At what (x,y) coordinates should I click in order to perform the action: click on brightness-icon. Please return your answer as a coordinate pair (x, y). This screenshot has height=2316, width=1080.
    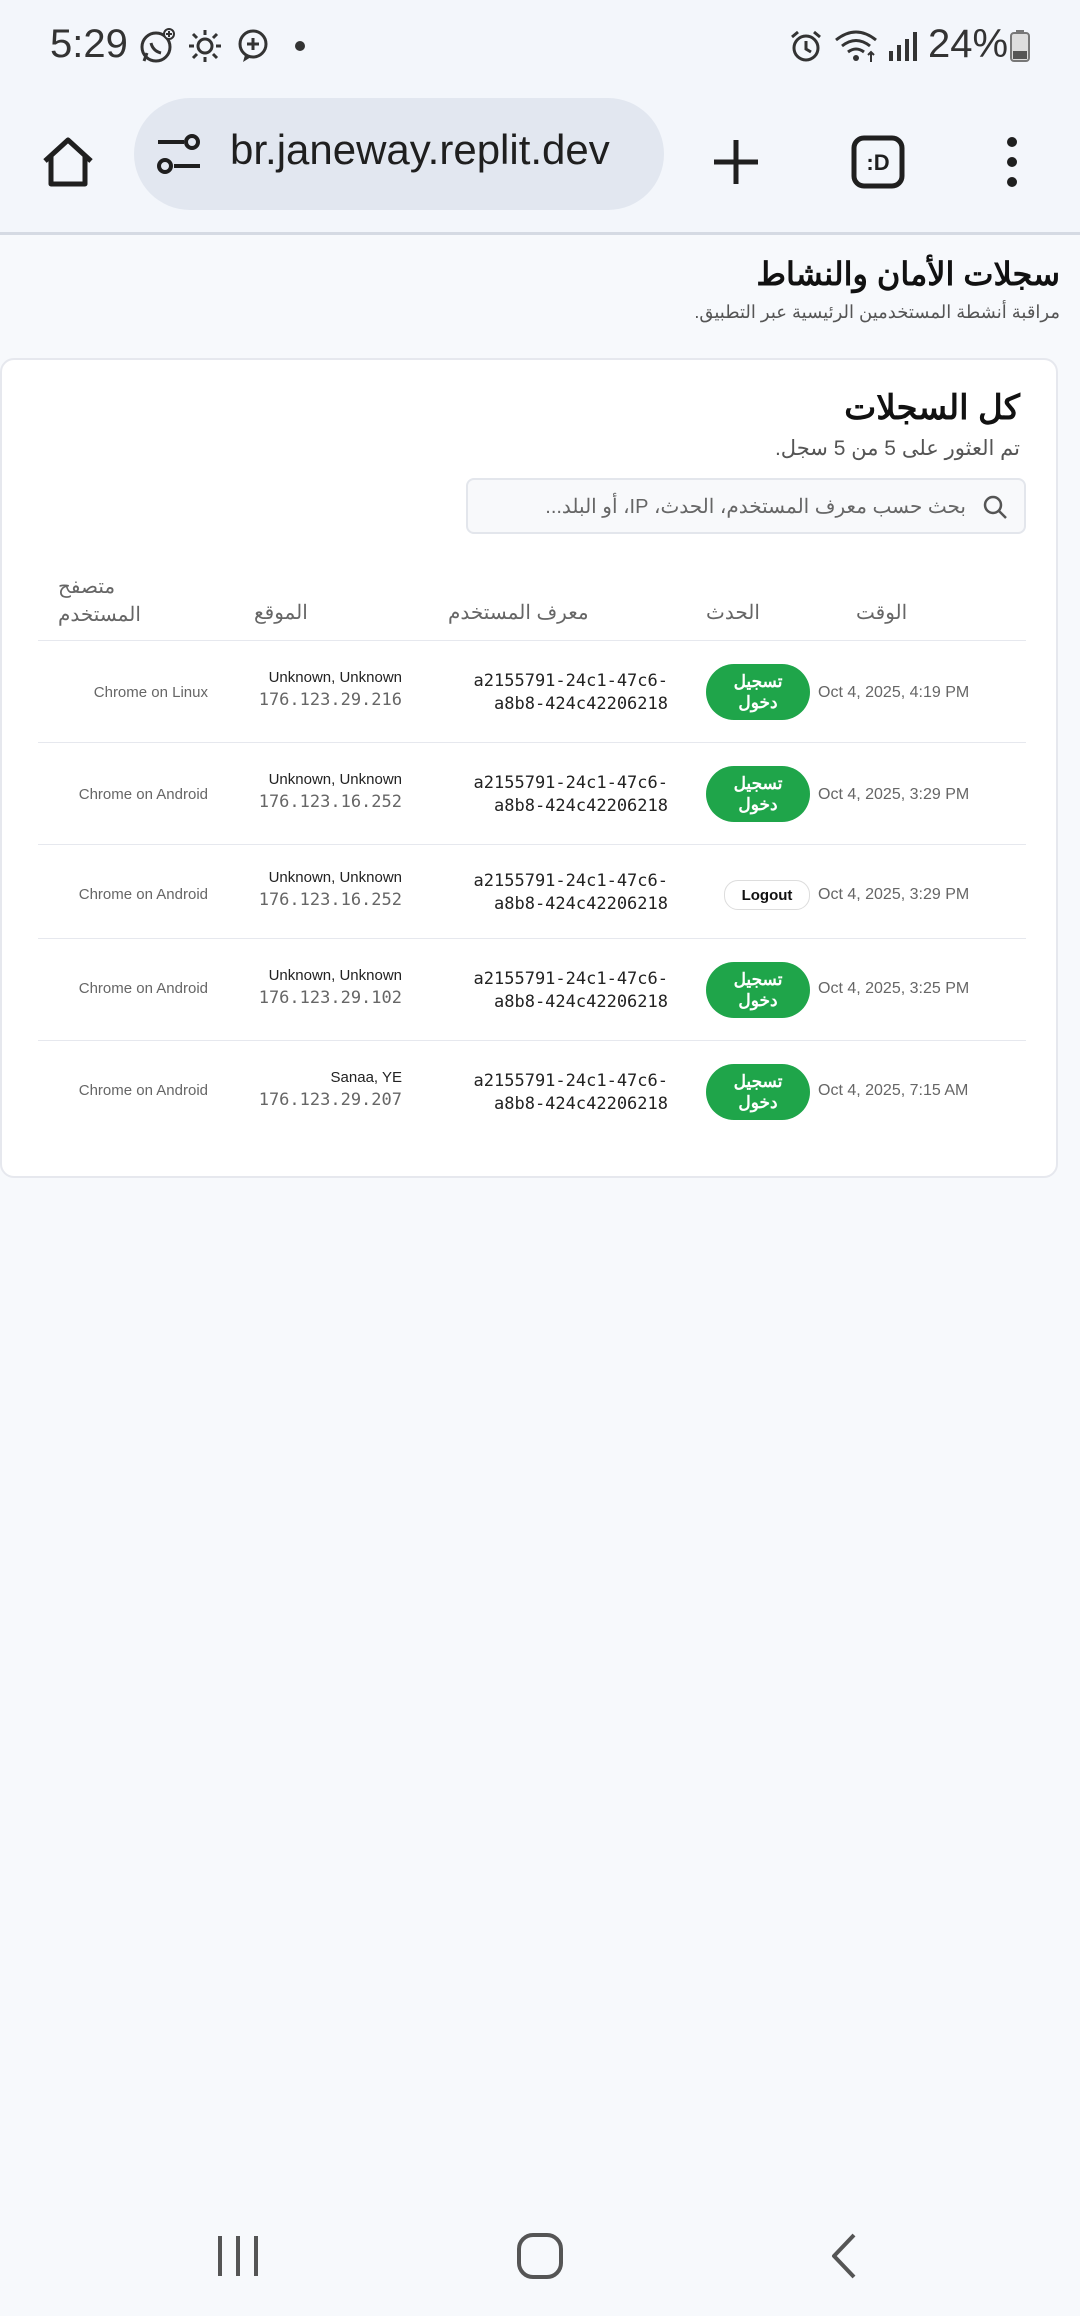
    Looking at the image, I should click on (205, 46).